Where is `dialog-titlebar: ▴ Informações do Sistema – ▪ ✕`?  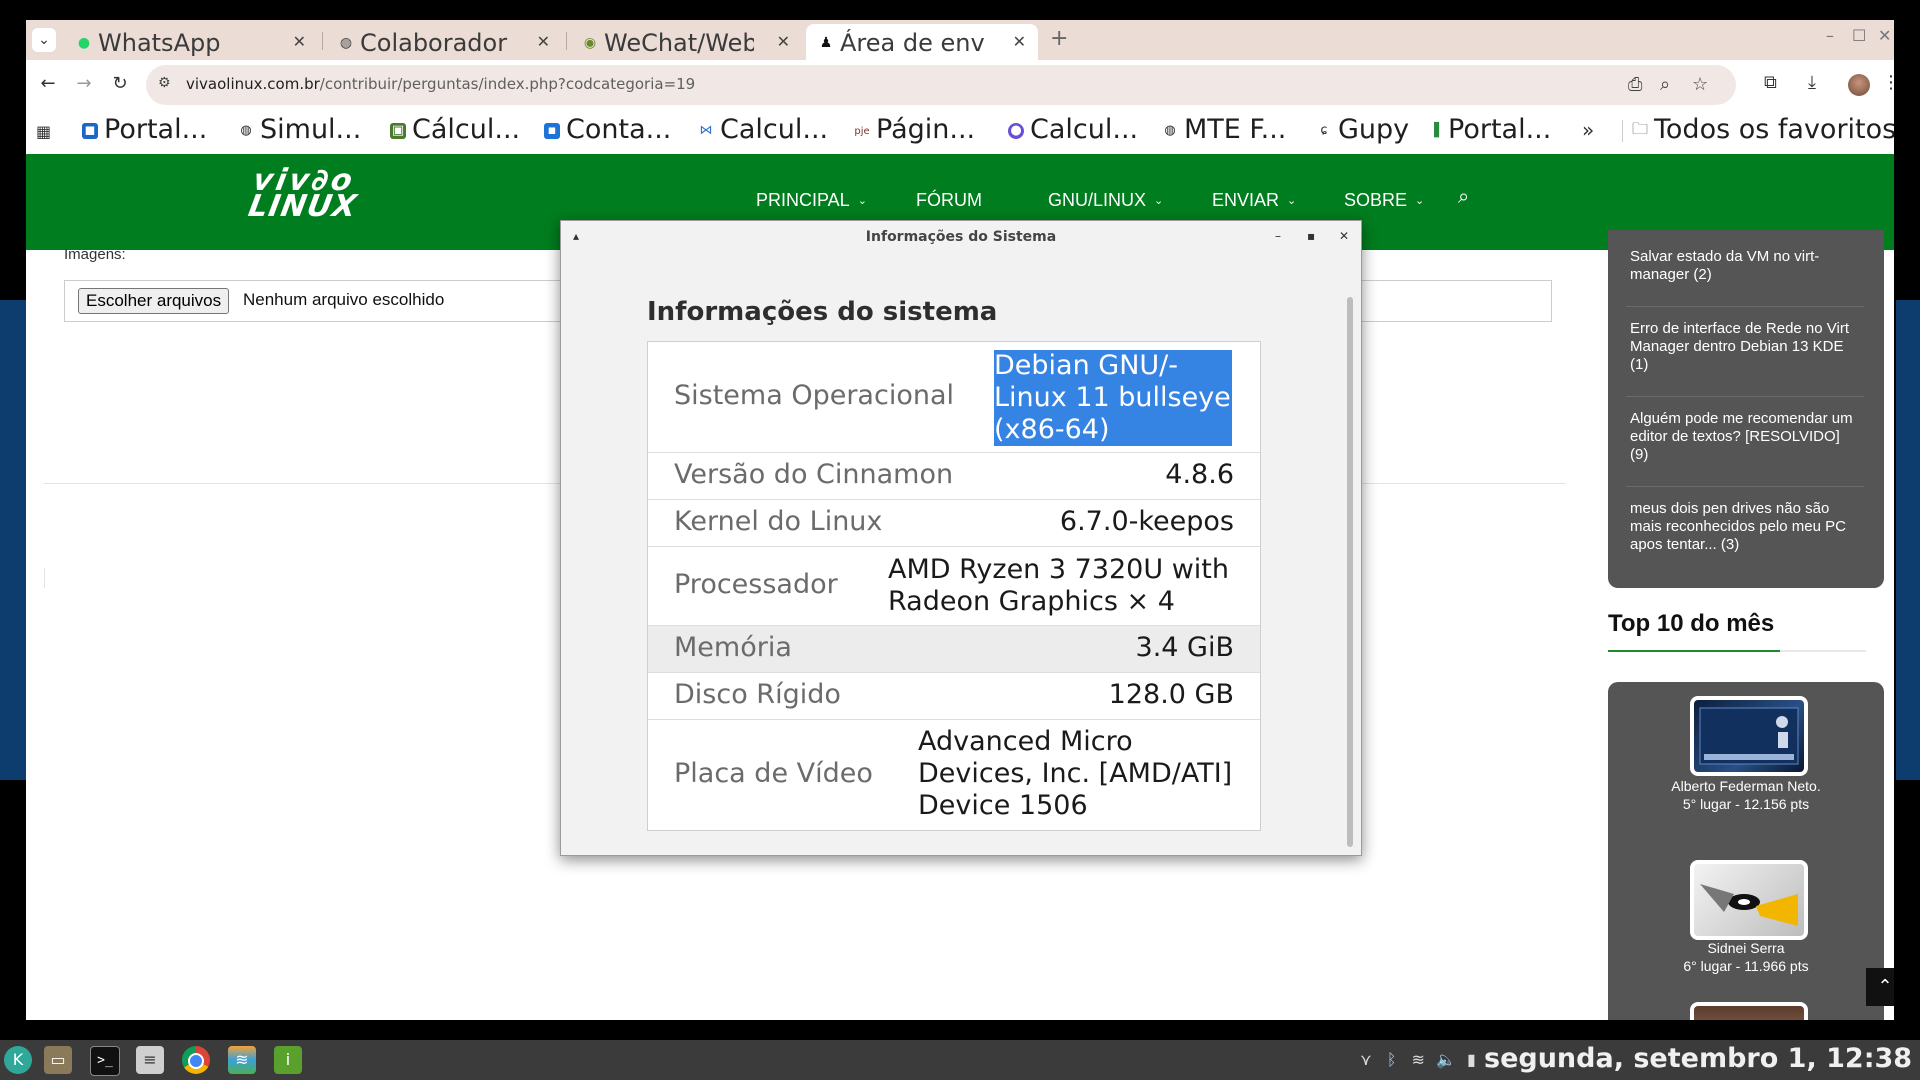 dialog-titlebar: ▴ Informações do Sistema – ▪ ✕ is located at coordinates (961, 237).